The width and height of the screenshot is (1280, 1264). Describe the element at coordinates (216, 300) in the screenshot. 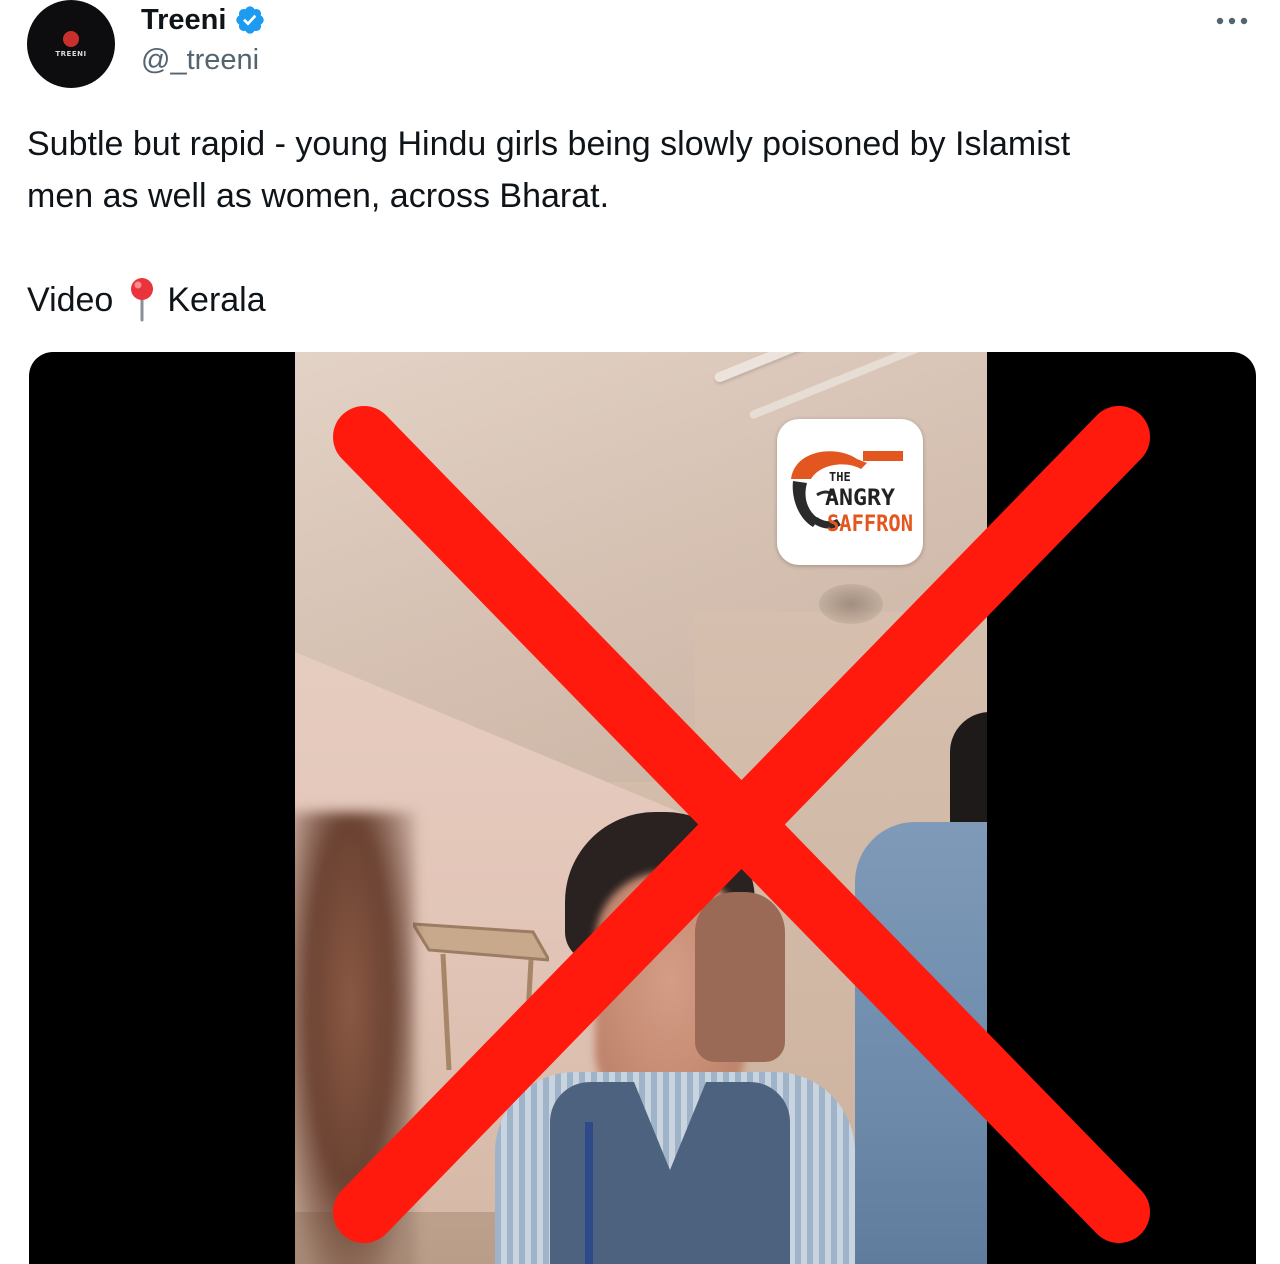

I see `location-name: Kerala` at that location.